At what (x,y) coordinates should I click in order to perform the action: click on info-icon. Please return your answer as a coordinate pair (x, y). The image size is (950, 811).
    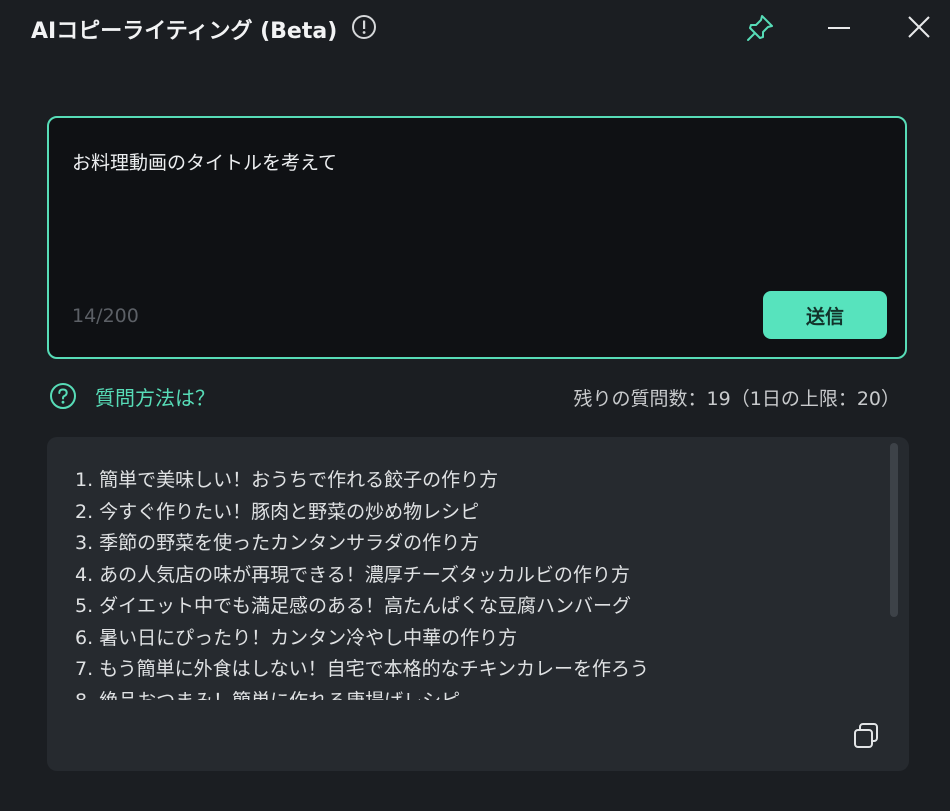
    Looking at the image, I should click on (364, 27).